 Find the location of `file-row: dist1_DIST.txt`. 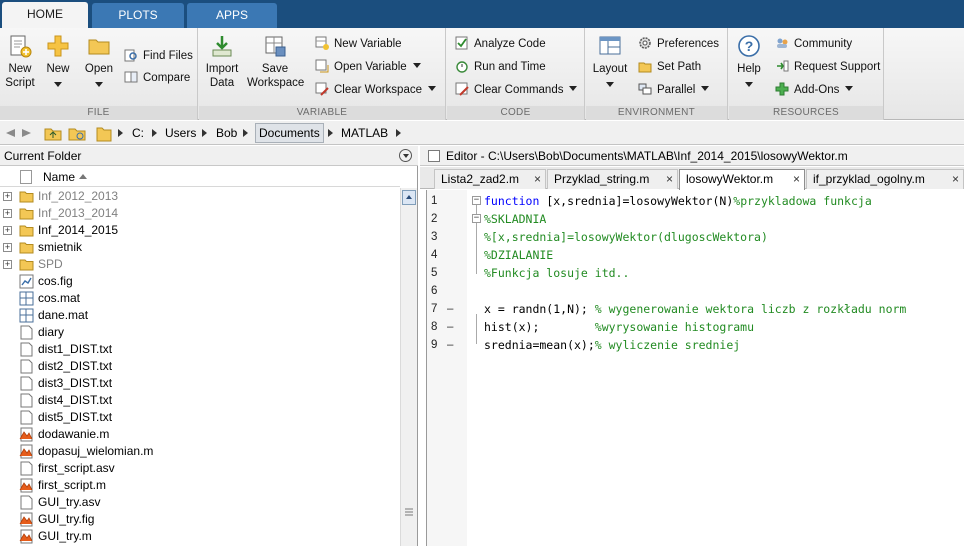

file-row: dist1_DIST.txt is located at coordinates (200, 349).